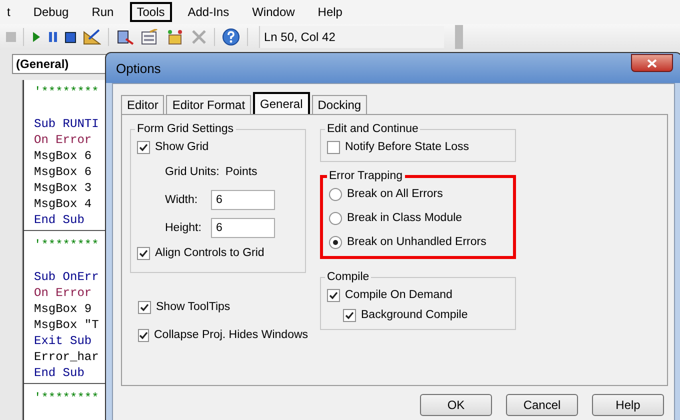 The height and width of the screenshot is (420, 680). Describe the element at coordinates (183, 228) in the screenshot. I see `height-label: Height:` at that location.